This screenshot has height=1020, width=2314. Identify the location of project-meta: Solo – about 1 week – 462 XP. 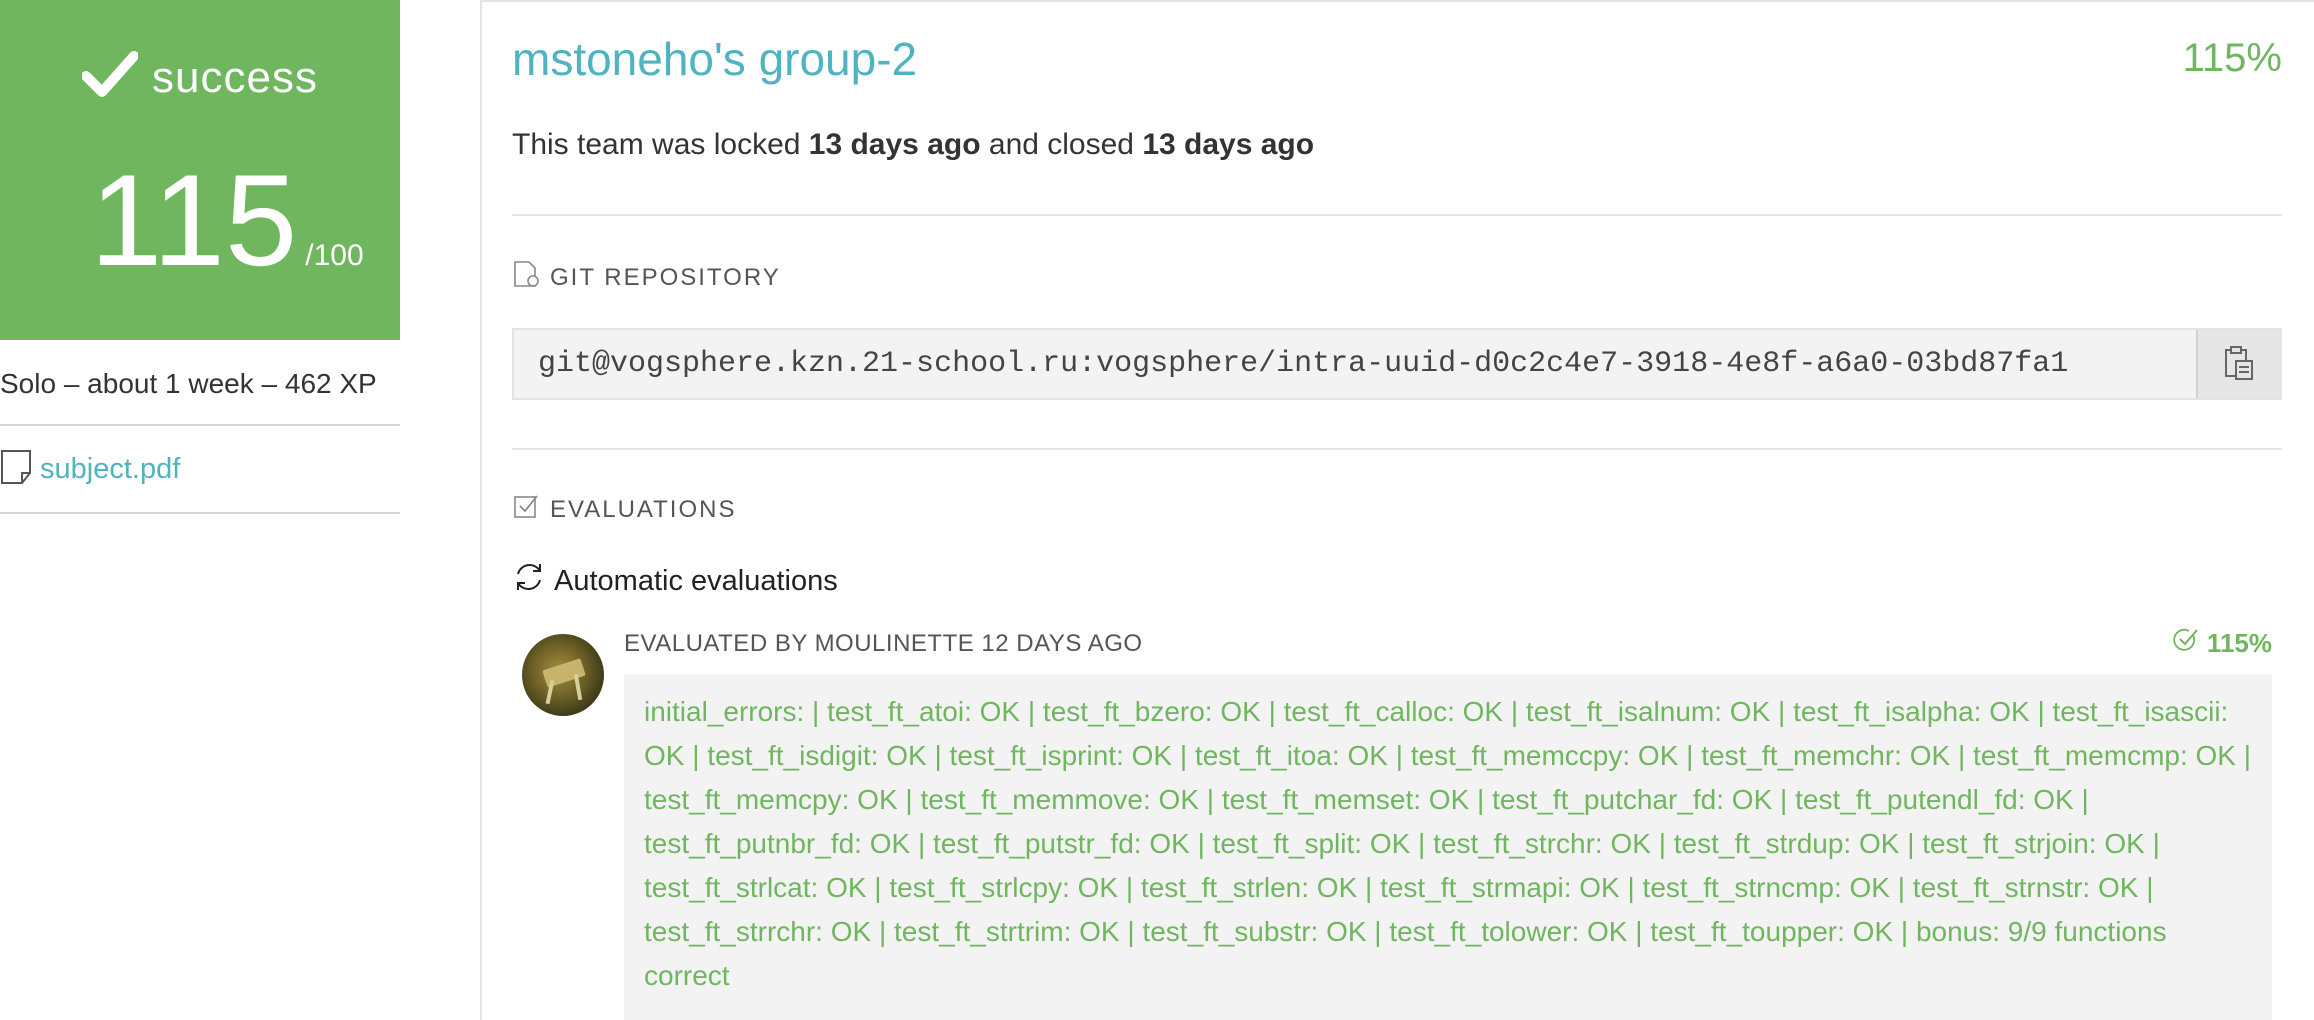
(188, 383).